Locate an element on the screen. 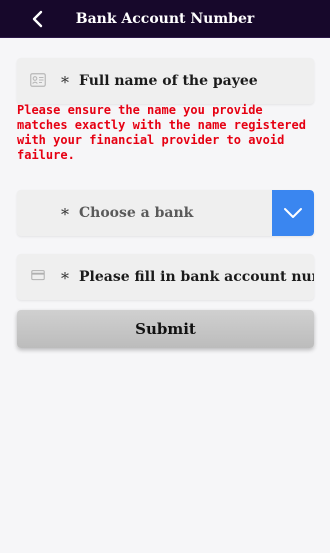  bank-select-placeholder: Choose a bank is located at coordinates (136, 213).